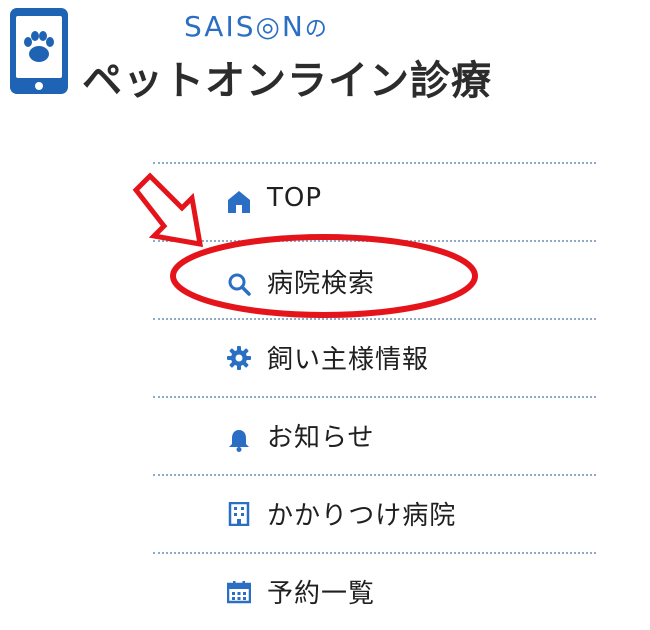 This screenshot has height=630, width=650. Describe the element at coordinates (249, 55) in the screenshot. I see `logo: SAIS◎Nの ペットオンライン診療` at that location.